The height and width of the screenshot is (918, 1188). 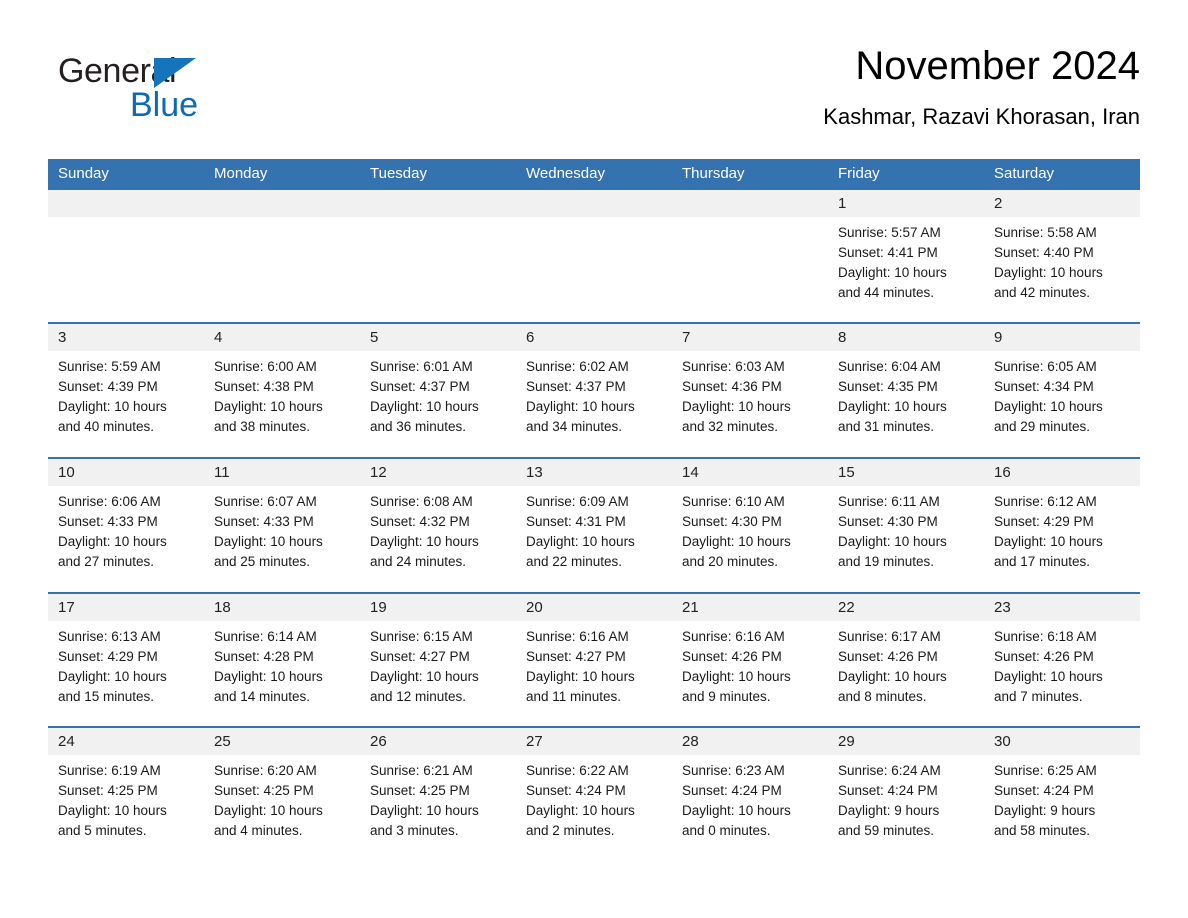 I want to click on date-number: 30, so click(x=1062, y=741).